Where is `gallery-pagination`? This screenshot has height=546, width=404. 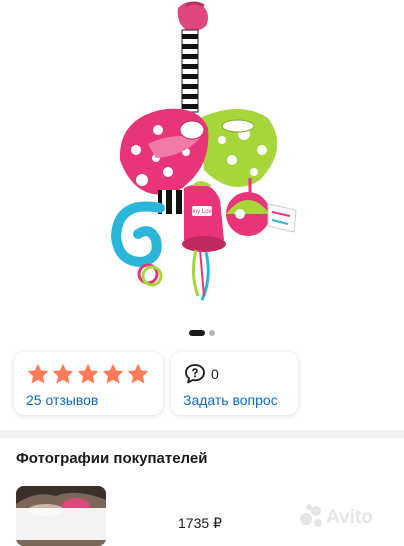
gallery-pagination is located at coordinates (202, 333).